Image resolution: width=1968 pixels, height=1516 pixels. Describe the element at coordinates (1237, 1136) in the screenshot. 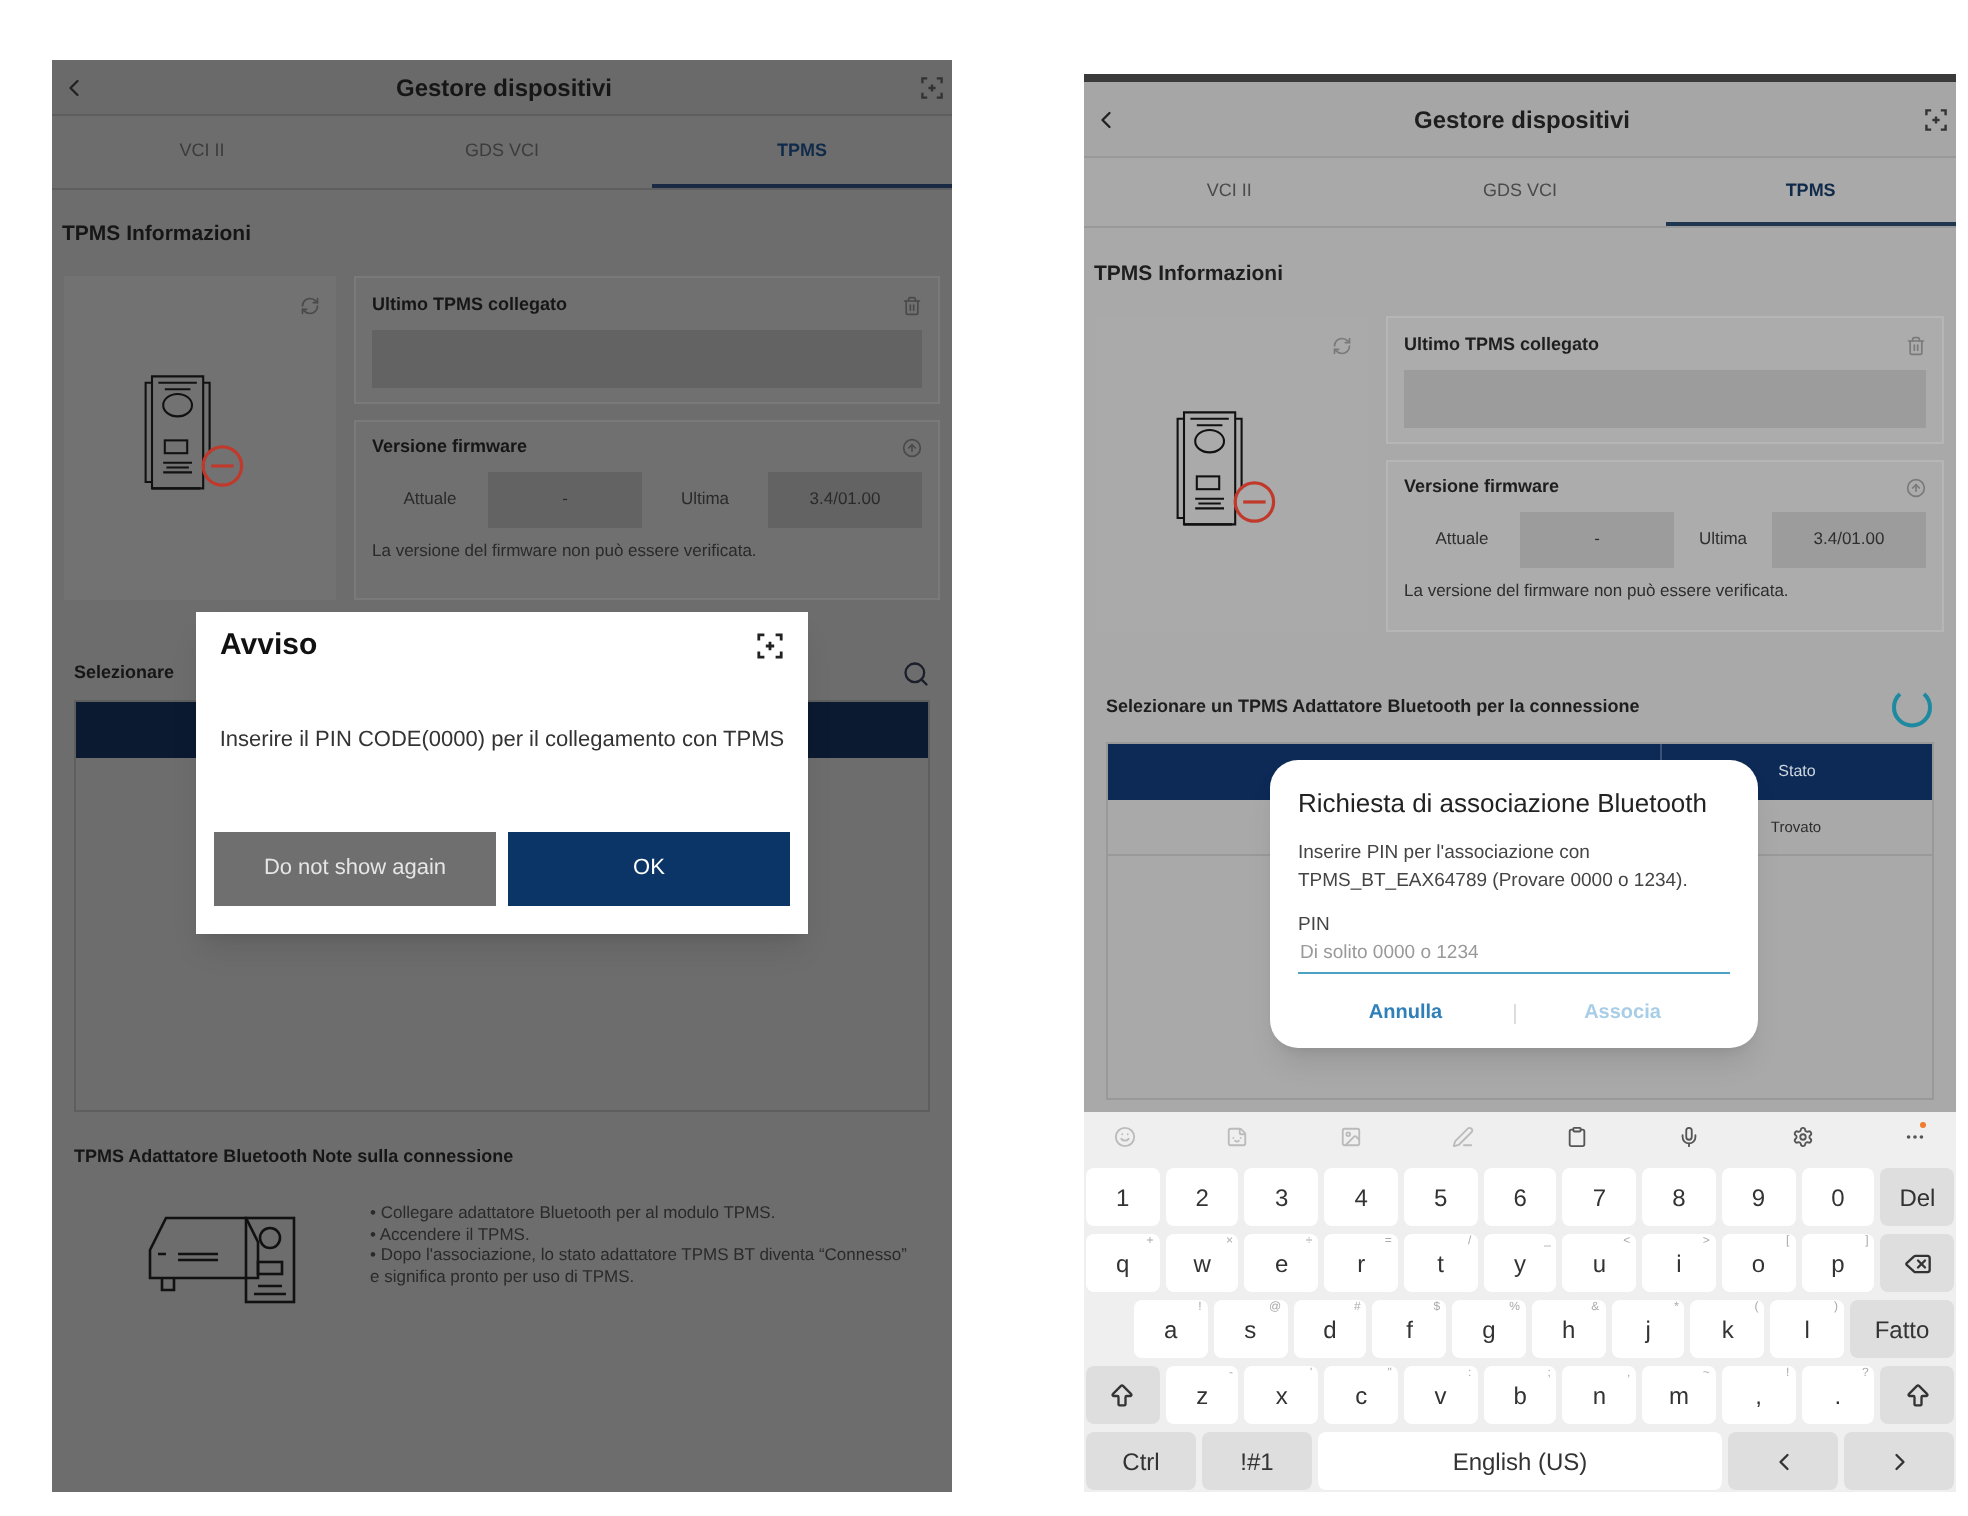

I see `sticker-icon` at that location.